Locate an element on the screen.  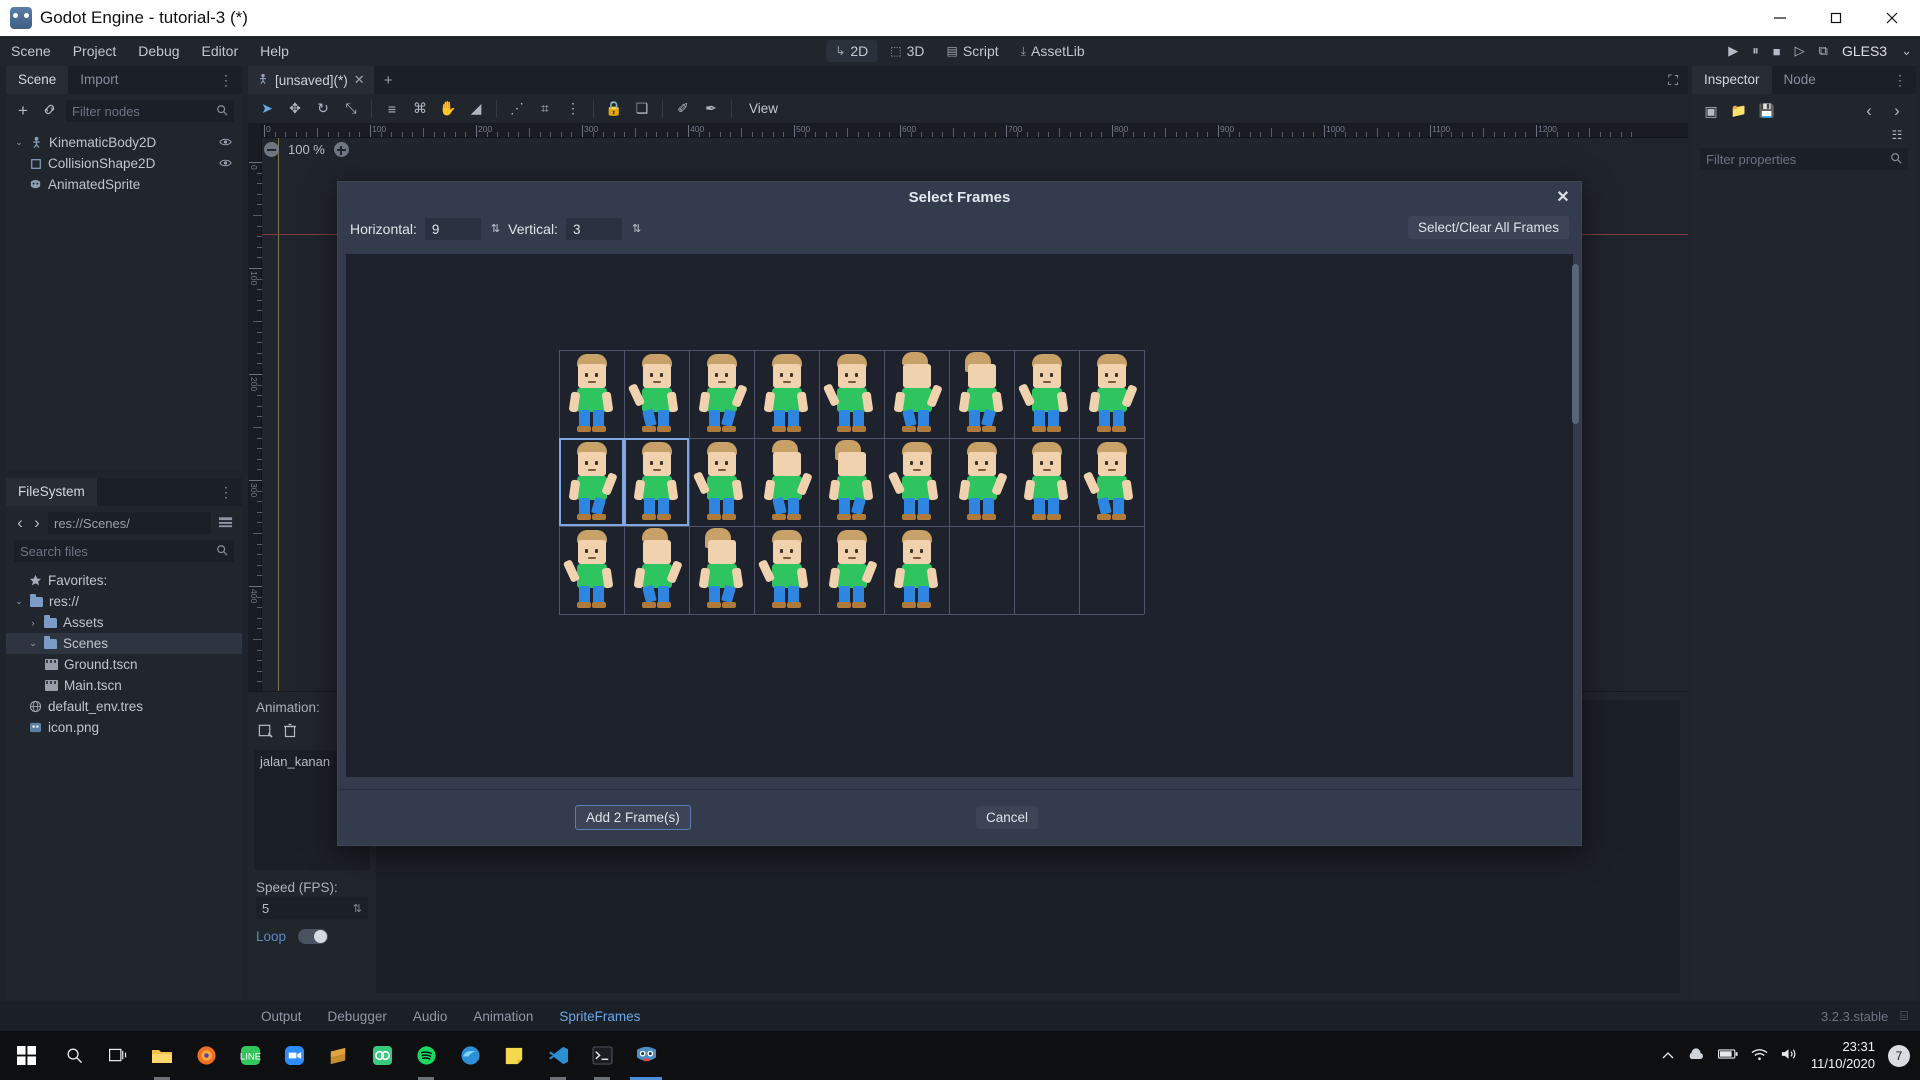
tab-node: Node is located at coordinates (1800, 80).